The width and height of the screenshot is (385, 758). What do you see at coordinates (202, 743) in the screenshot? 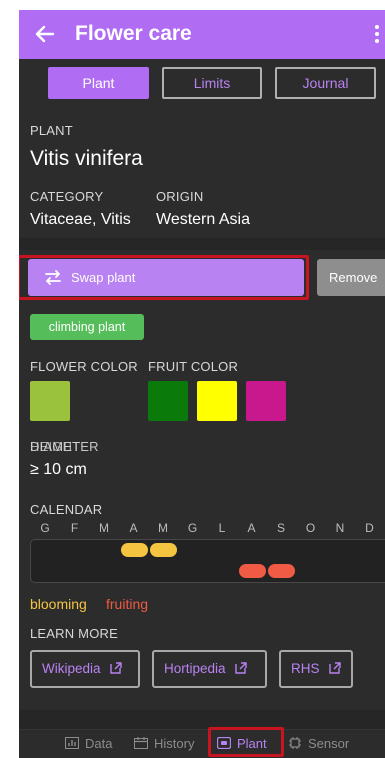
I see `bottom-navigation: Data History Plant Sensor` at bounding box center [202, 743].